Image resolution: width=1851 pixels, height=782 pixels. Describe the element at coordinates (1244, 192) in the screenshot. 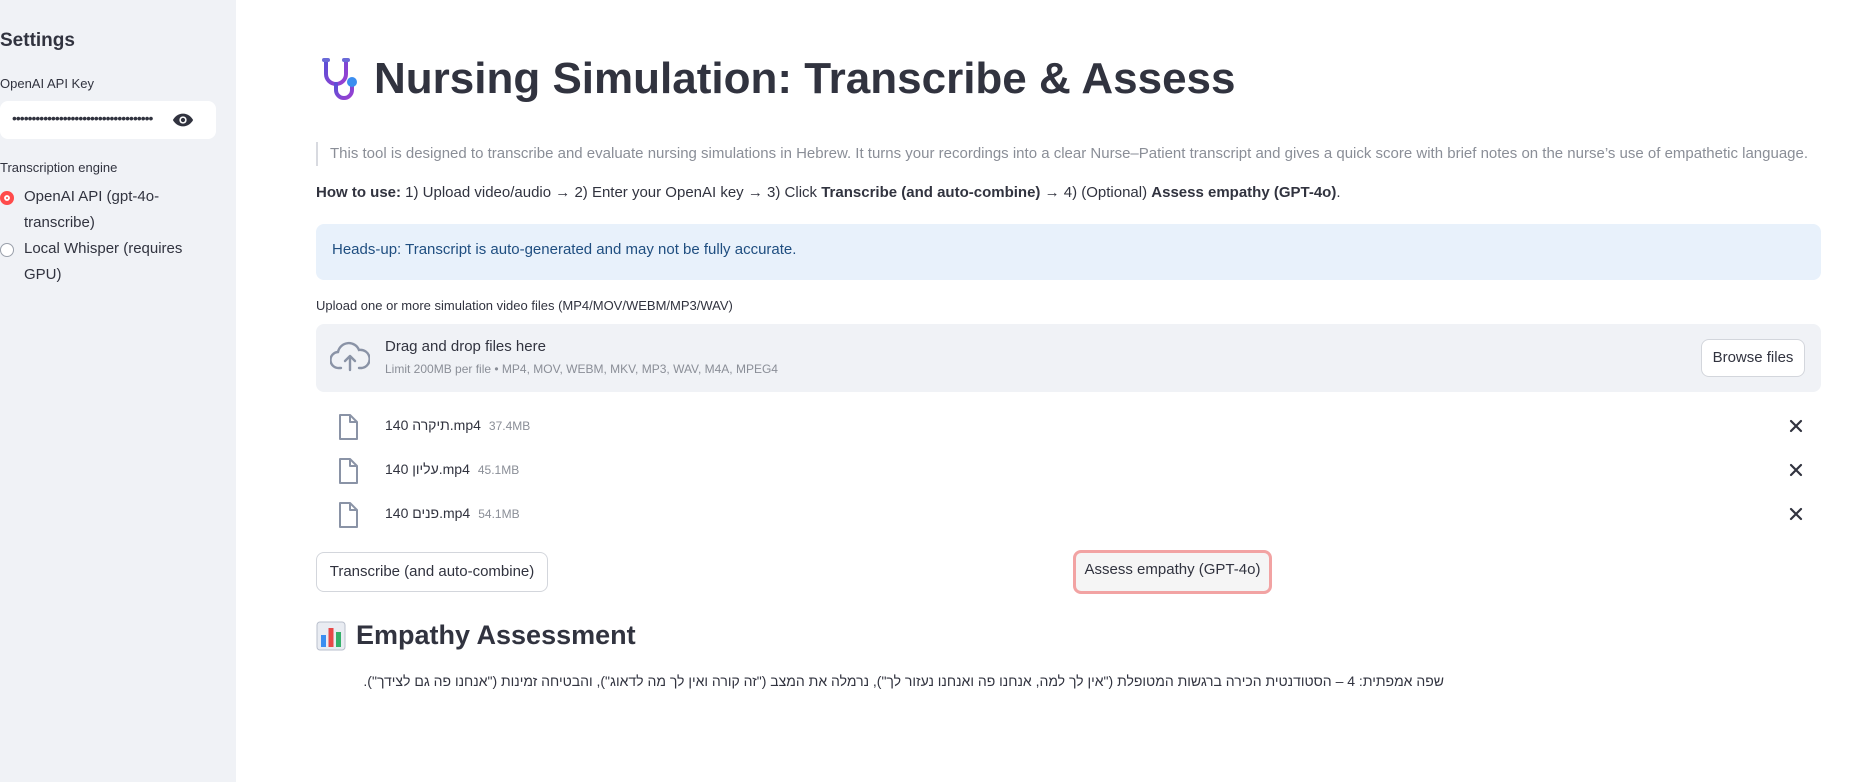

I see `how-to-assess: Assess empathy (GPT-4o)` at that location.